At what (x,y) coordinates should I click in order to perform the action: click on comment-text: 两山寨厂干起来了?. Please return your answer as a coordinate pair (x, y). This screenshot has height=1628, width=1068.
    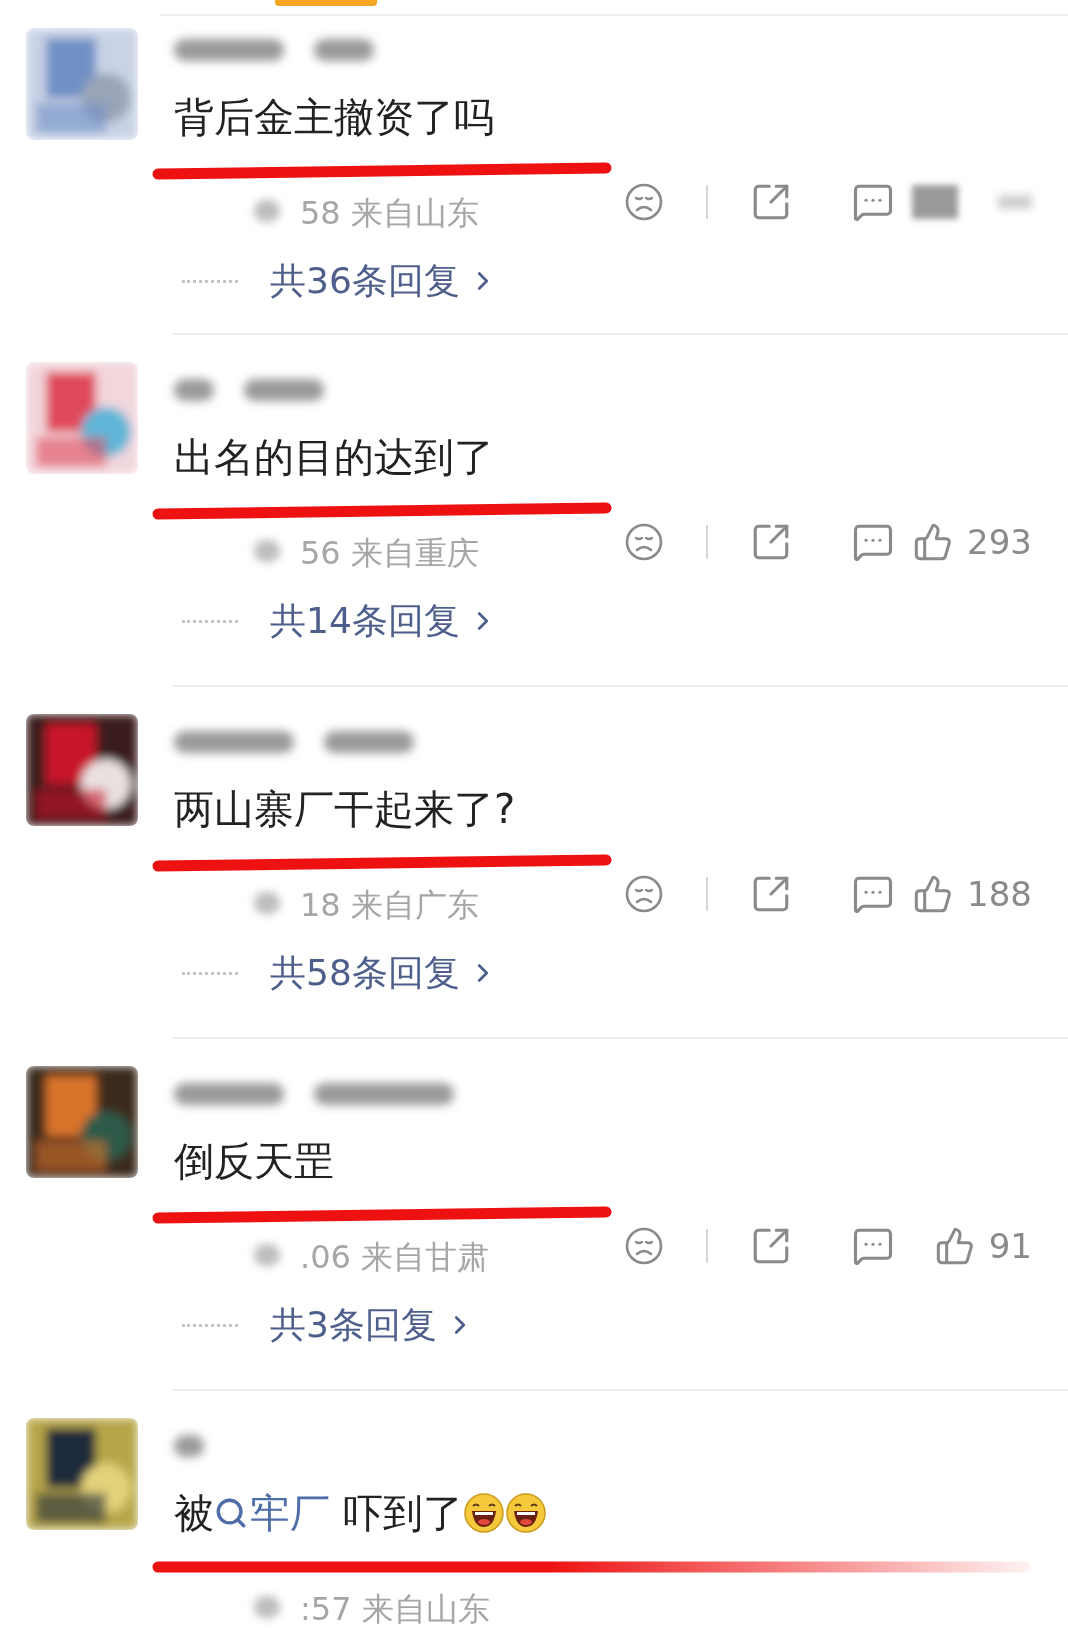
    Looking at the image, I should click on (345, 809).